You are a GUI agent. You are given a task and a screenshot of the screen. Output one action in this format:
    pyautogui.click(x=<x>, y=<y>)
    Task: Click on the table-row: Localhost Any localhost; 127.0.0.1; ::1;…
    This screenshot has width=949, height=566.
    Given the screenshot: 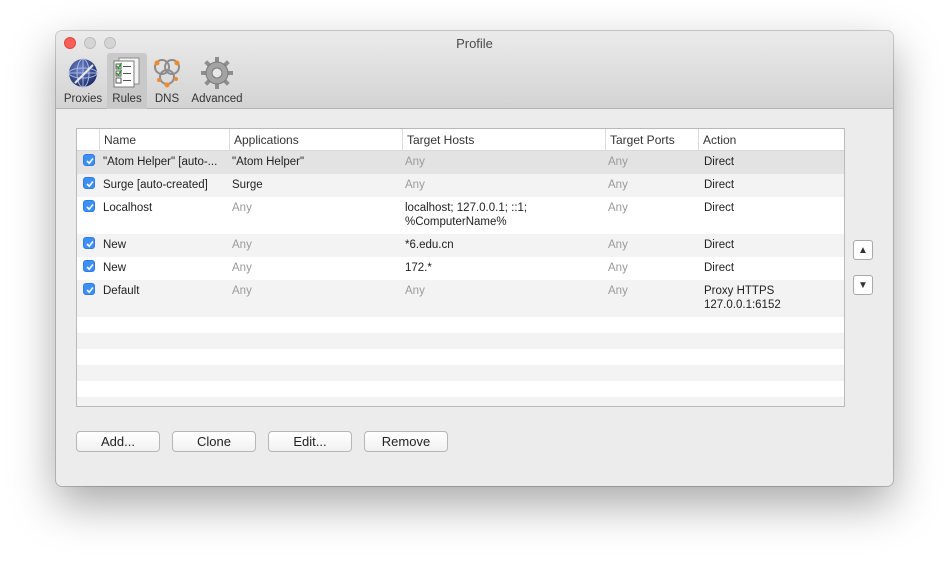 What is the action you would take?
    pyautogui.click(x=460, y=215)
    